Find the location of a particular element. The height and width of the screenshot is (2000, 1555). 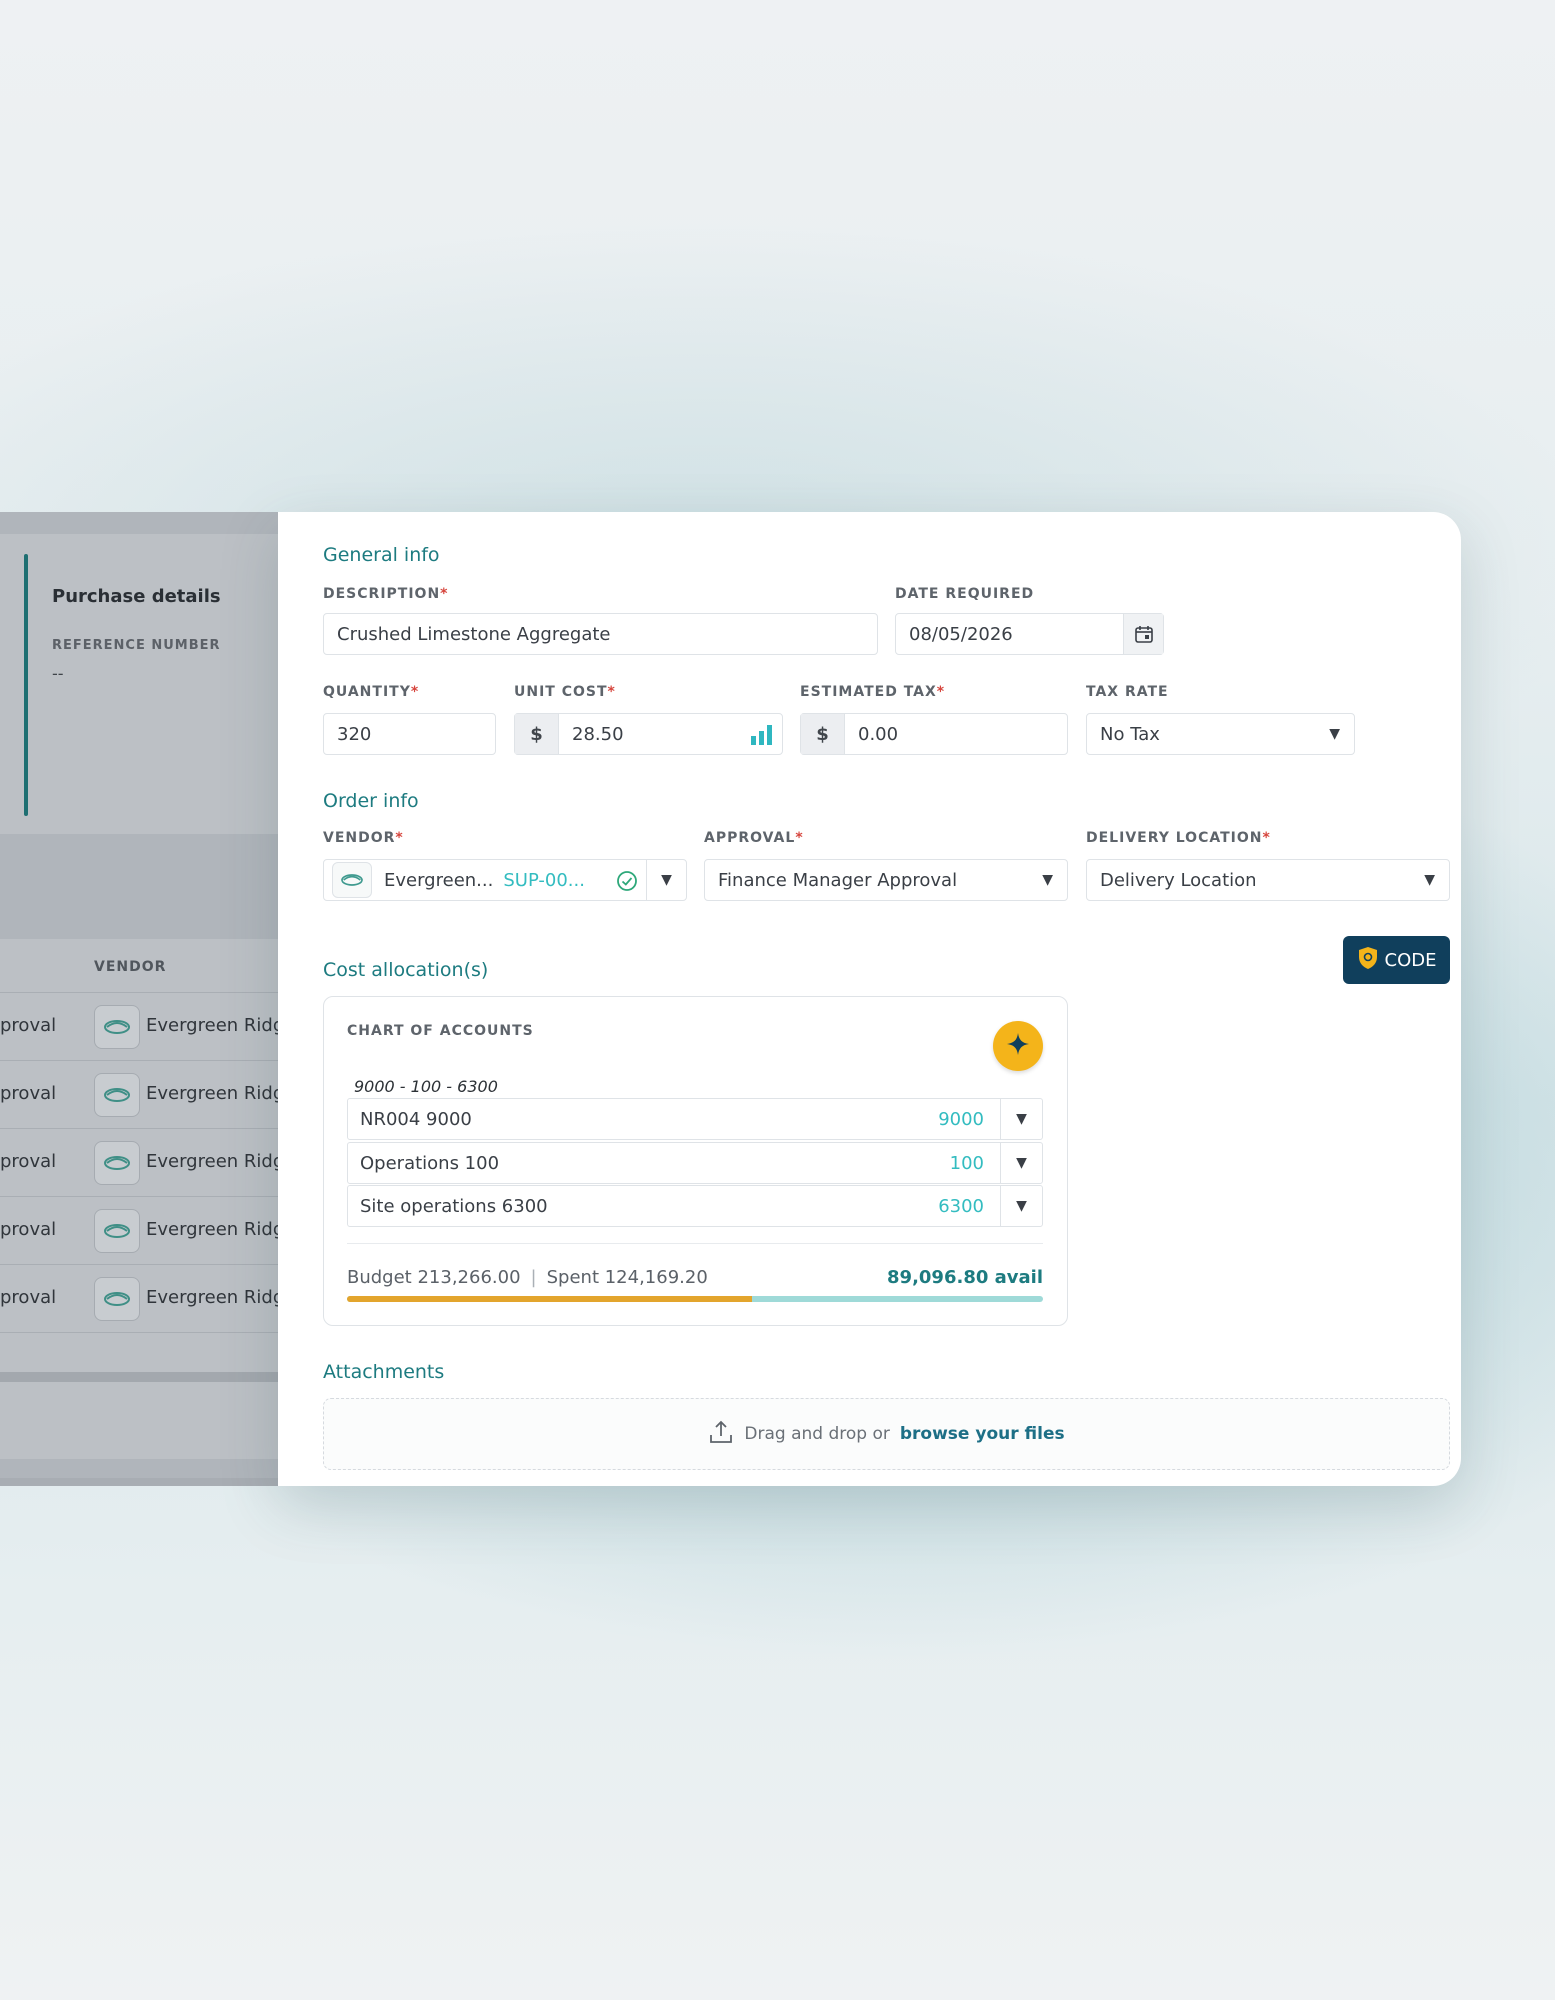

general-info-title: General info is located at coordinates (381, 555).